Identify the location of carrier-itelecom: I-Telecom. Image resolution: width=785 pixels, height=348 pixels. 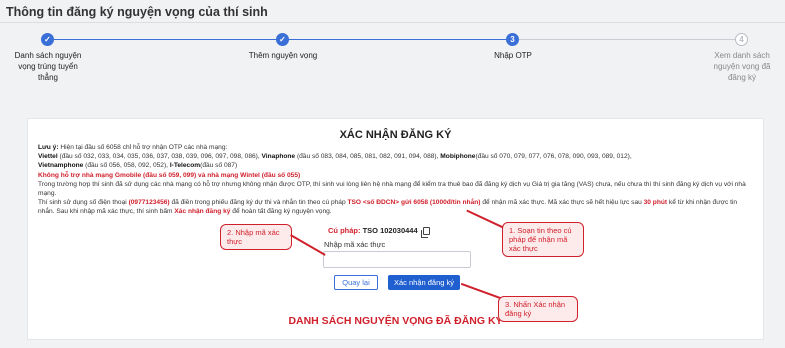
(185, 166).